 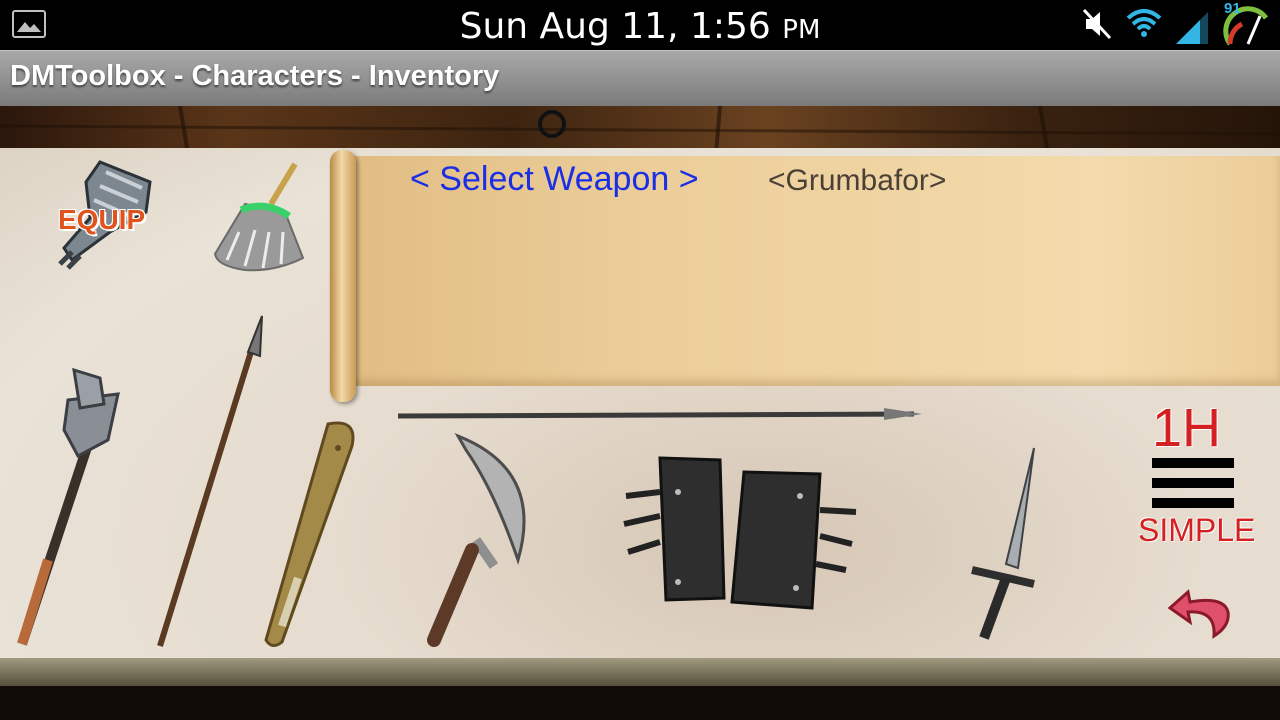 What do you see at coordinates (1247, 24) in the screenshot?
I see `battery-gauge-icon: 91` at bounding box center [1247, 24].